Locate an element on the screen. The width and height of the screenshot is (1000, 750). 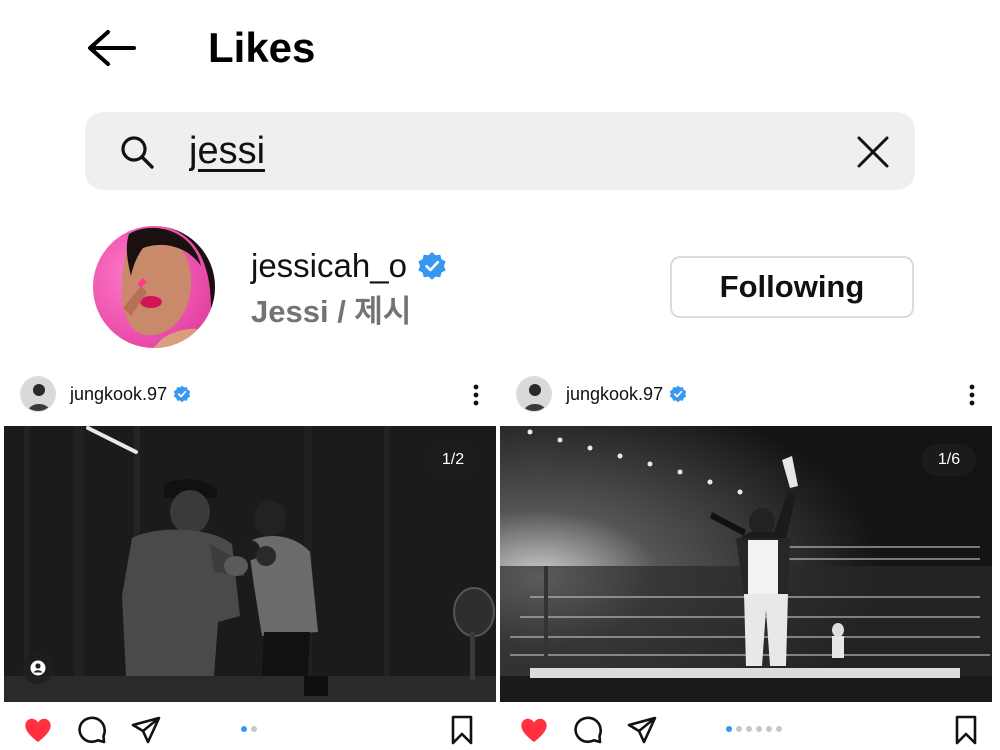
slide-counter: 1/2 is located at coordinates (453, 460).